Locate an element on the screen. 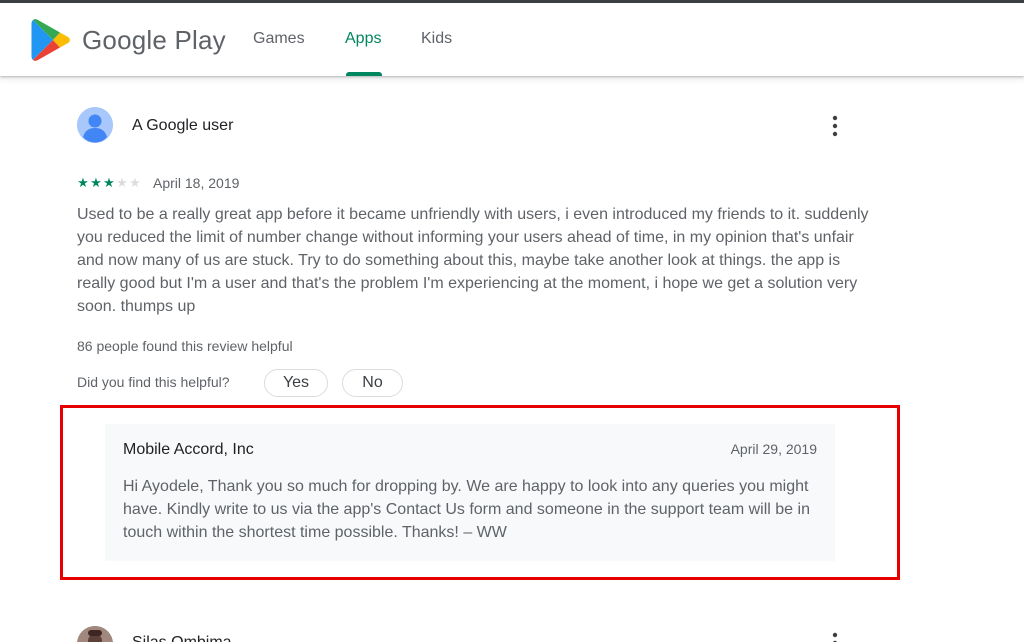  user-photo-icon is located at coordinates (95, 634).